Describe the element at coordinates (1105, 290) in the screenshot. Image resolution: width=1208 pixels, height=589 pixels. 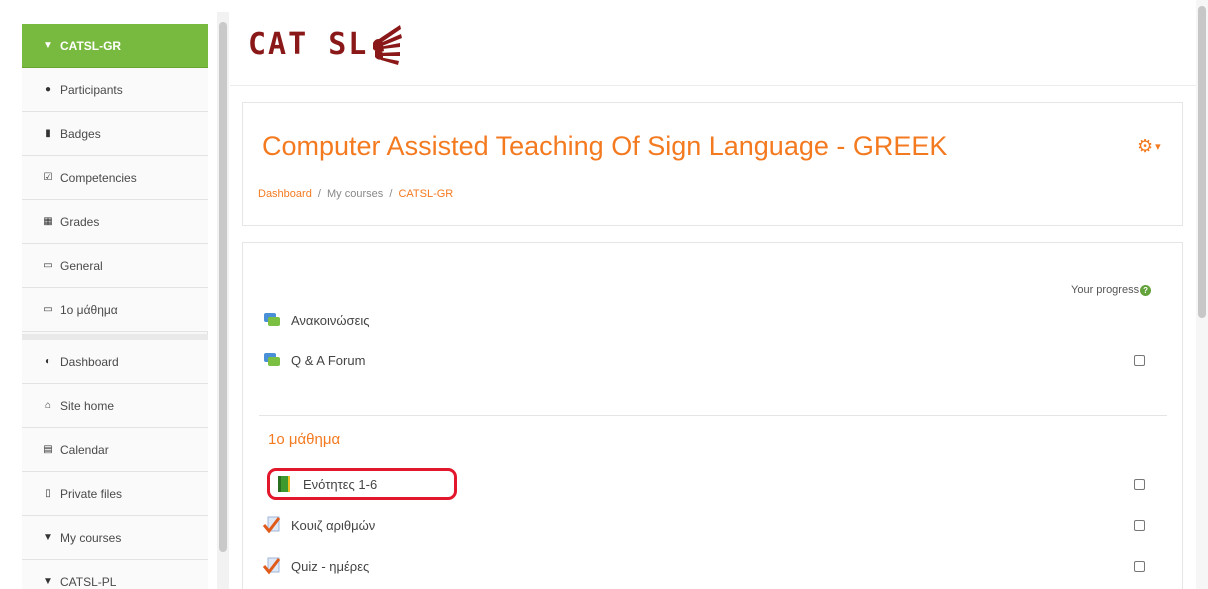
I see `progress-label: Your progress` at that location.